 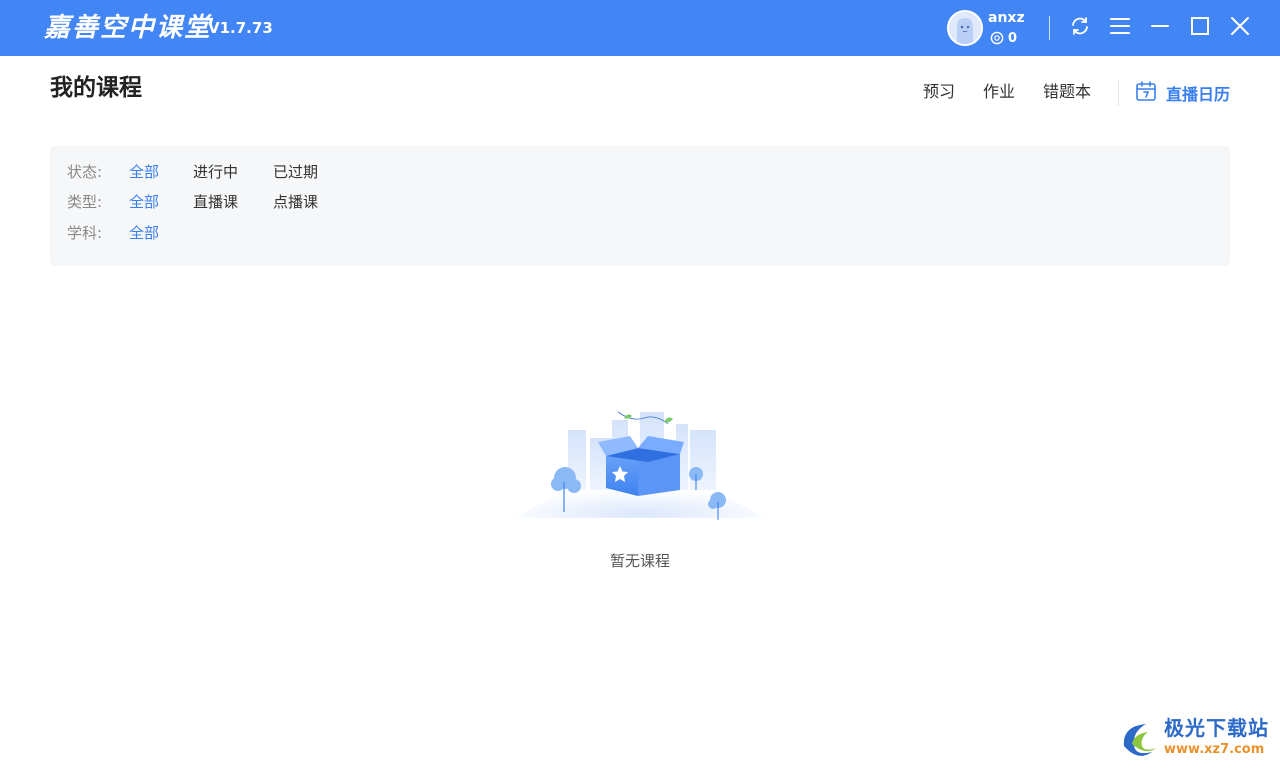 I want to click on empty-state-message: 暂无课程, so click(x=639, y=561).